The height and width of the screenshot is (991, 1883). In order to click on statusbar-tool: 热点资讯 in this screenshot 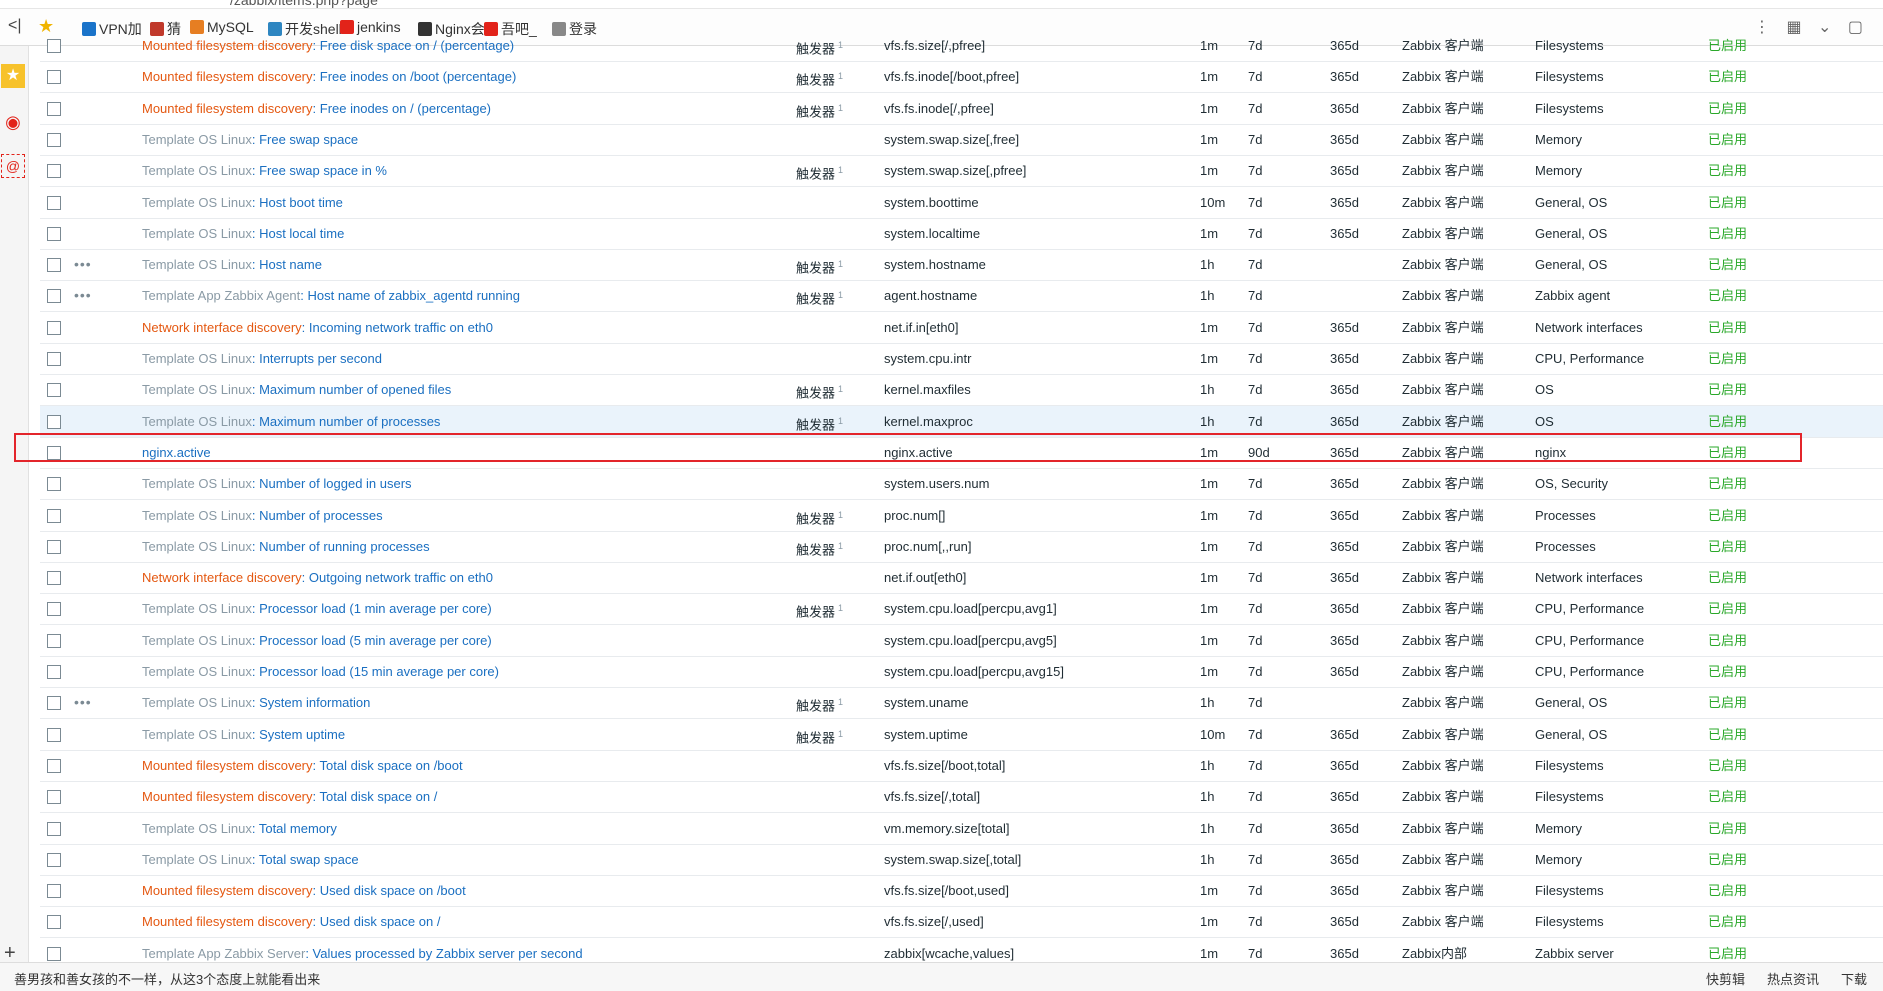, I will do `click(1793, 978)`.